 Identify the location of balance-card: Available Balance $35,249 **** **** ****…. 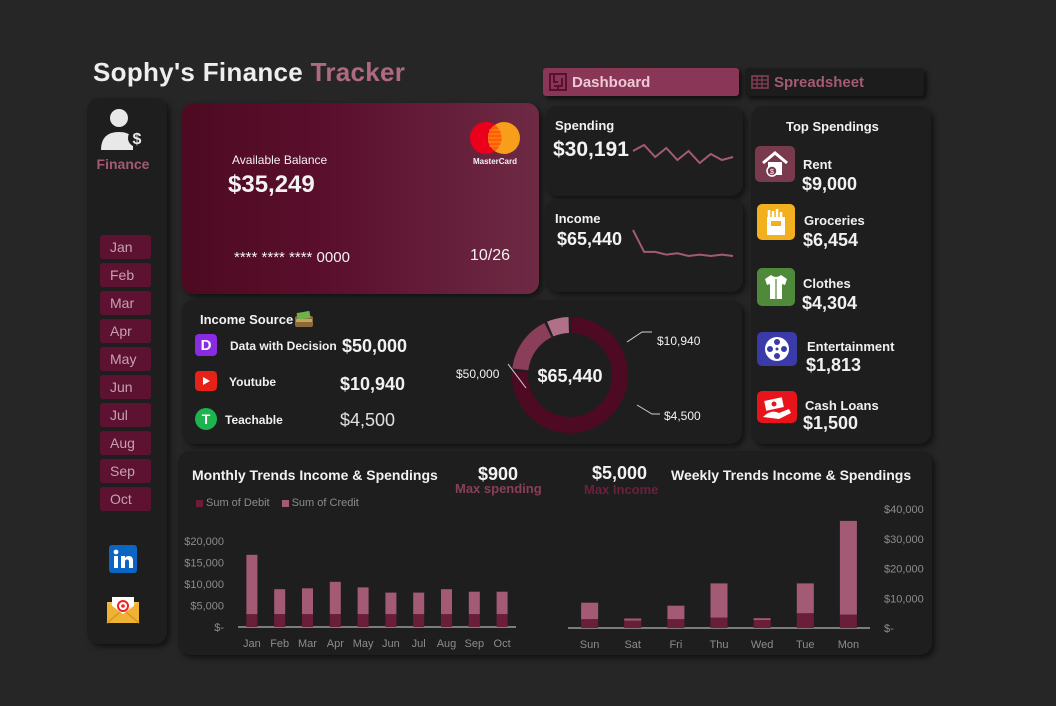
(360, 198).